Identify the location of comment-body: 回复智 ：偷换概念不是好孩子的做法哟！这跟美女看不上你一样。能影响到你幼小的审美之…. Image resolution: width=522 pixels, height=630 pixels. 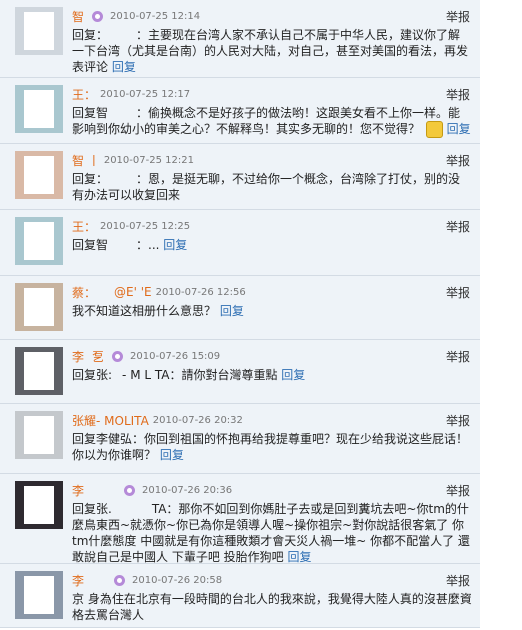
(272, 121).